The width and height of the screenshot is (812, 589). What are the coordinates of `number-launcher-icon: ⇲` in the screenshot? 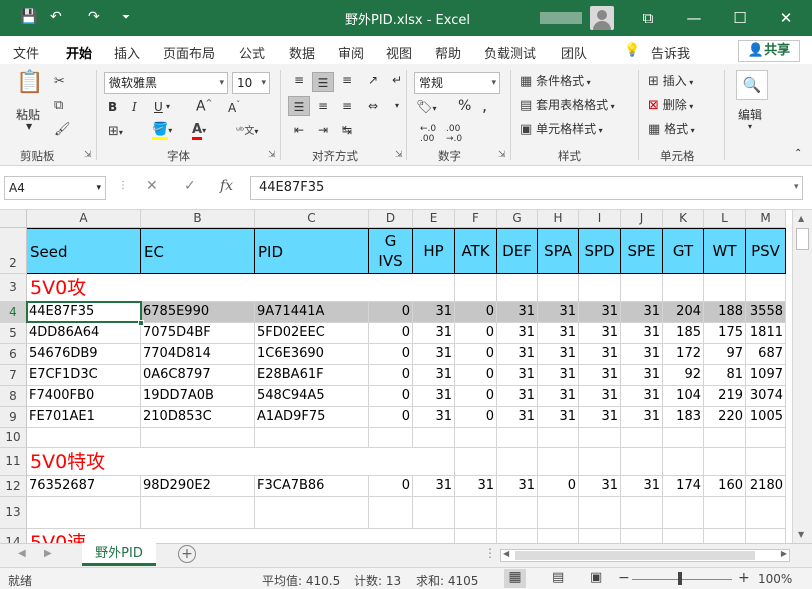 It's located at (502, 155).